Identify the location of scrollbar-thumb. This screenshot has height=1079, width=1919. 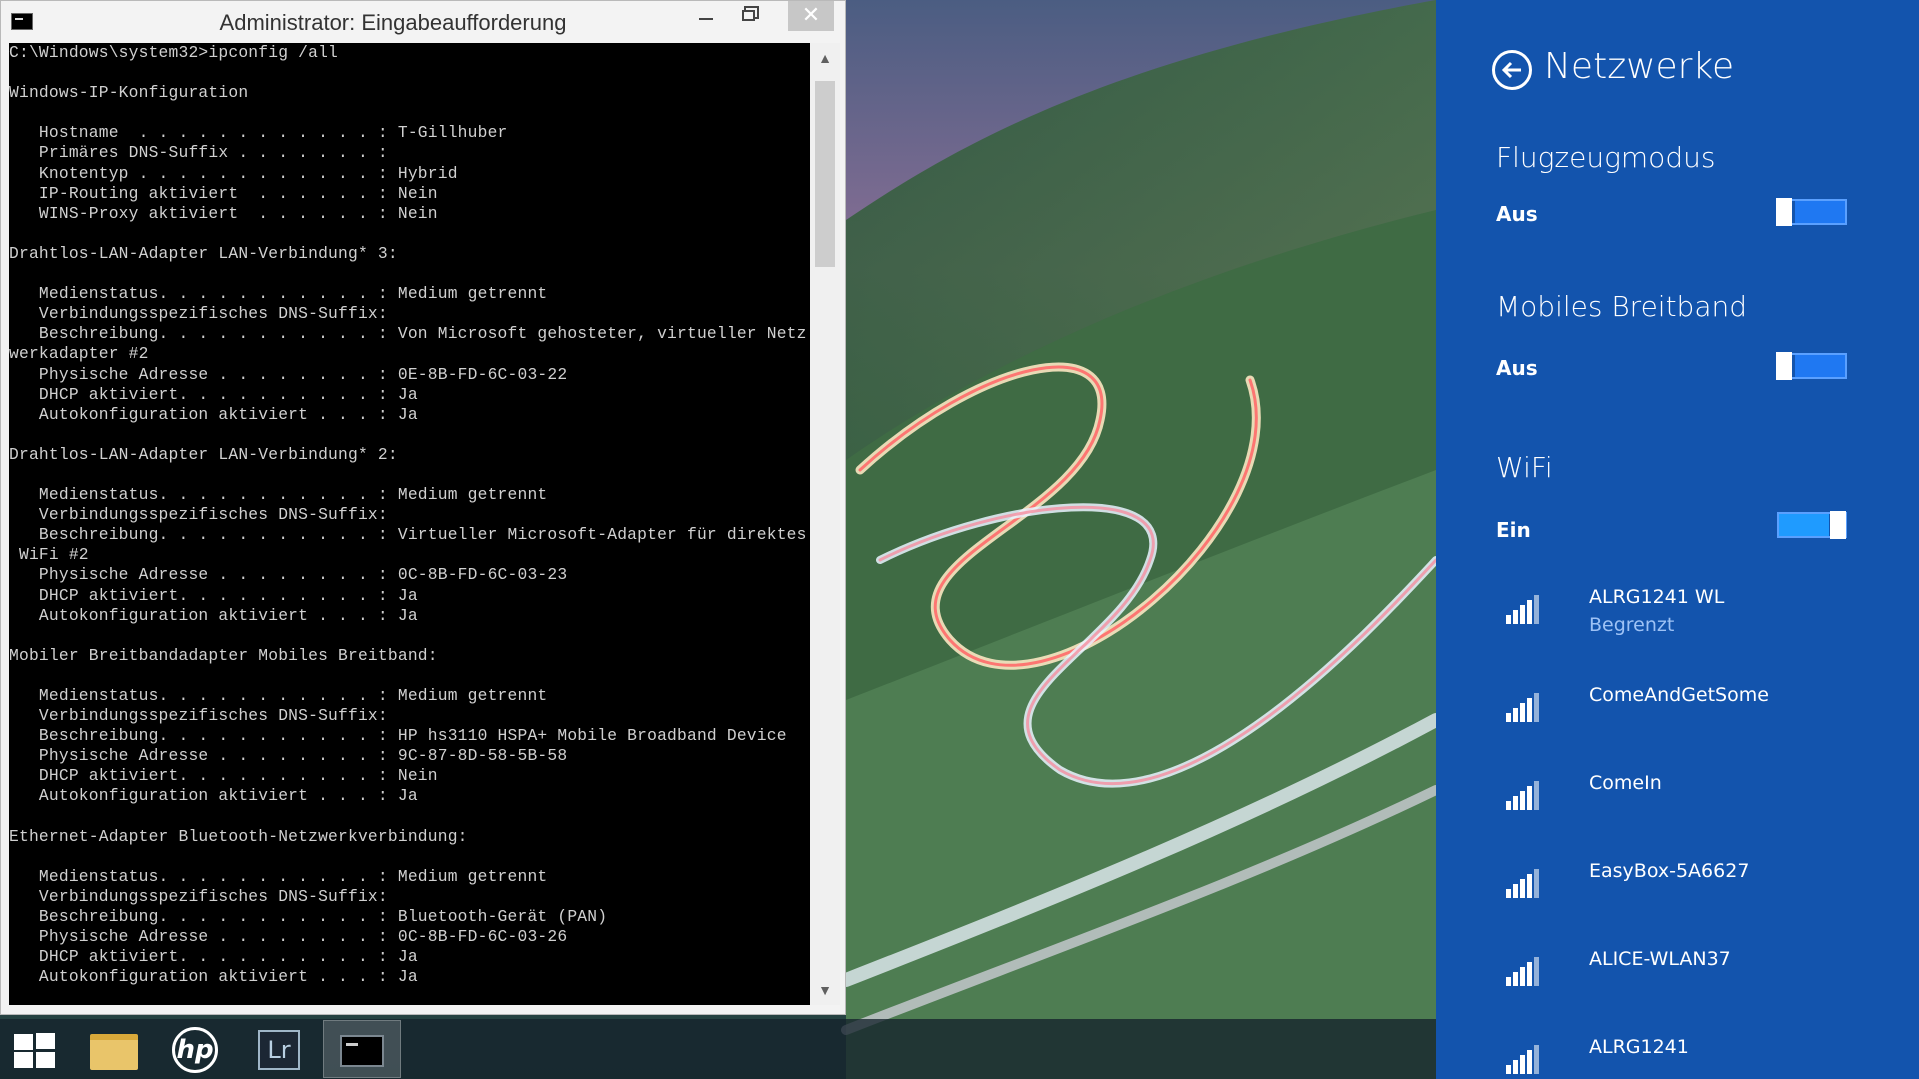
(825, 174).